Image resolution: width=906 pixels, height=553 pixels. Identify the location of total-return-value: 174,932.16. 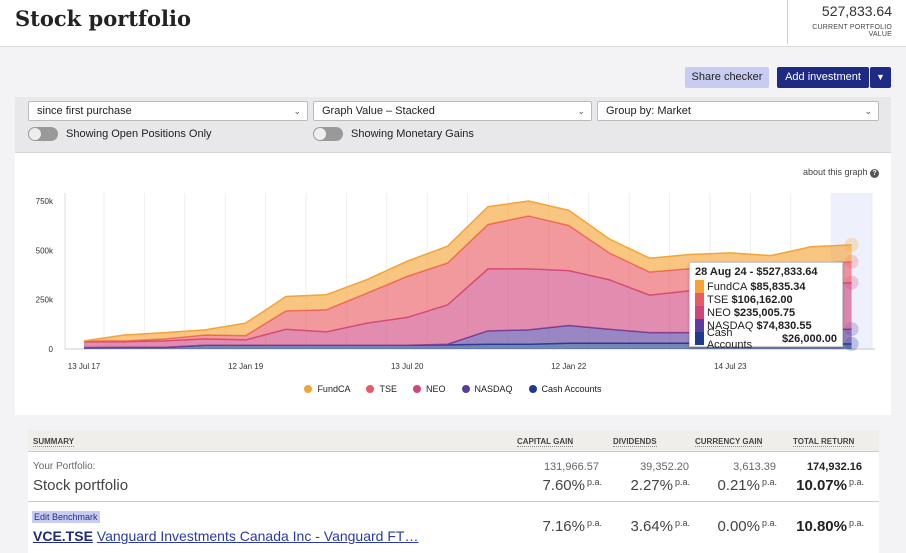
(834, 467).